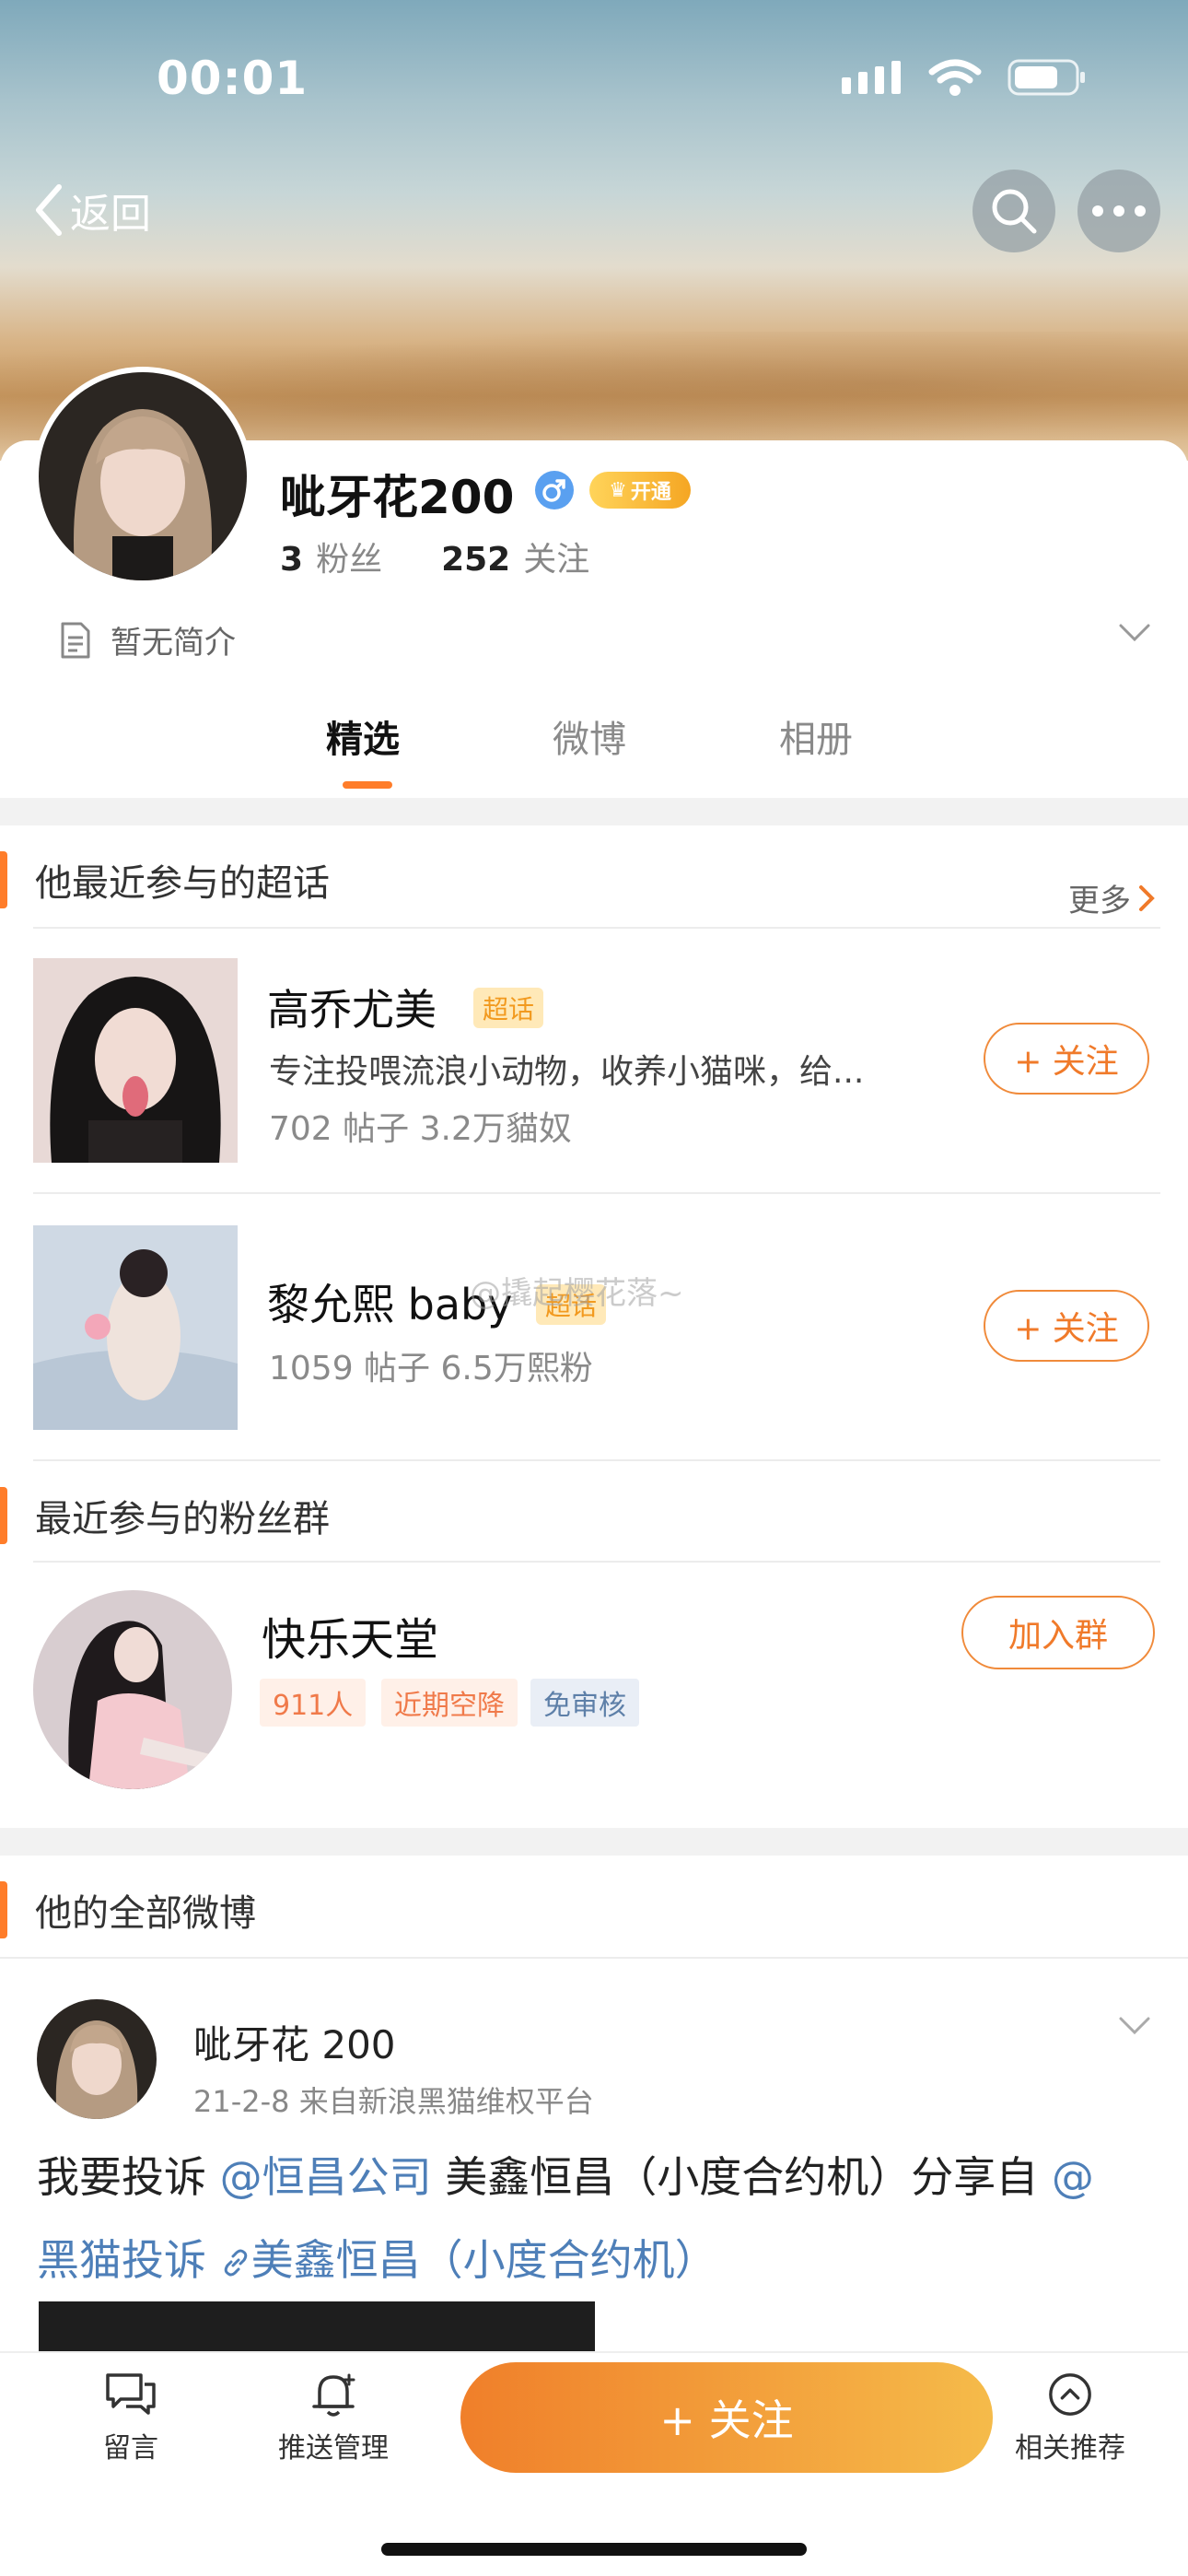 The image size is (1188, 2576). I want to click on more-label: 更多, so click(1099, 901).